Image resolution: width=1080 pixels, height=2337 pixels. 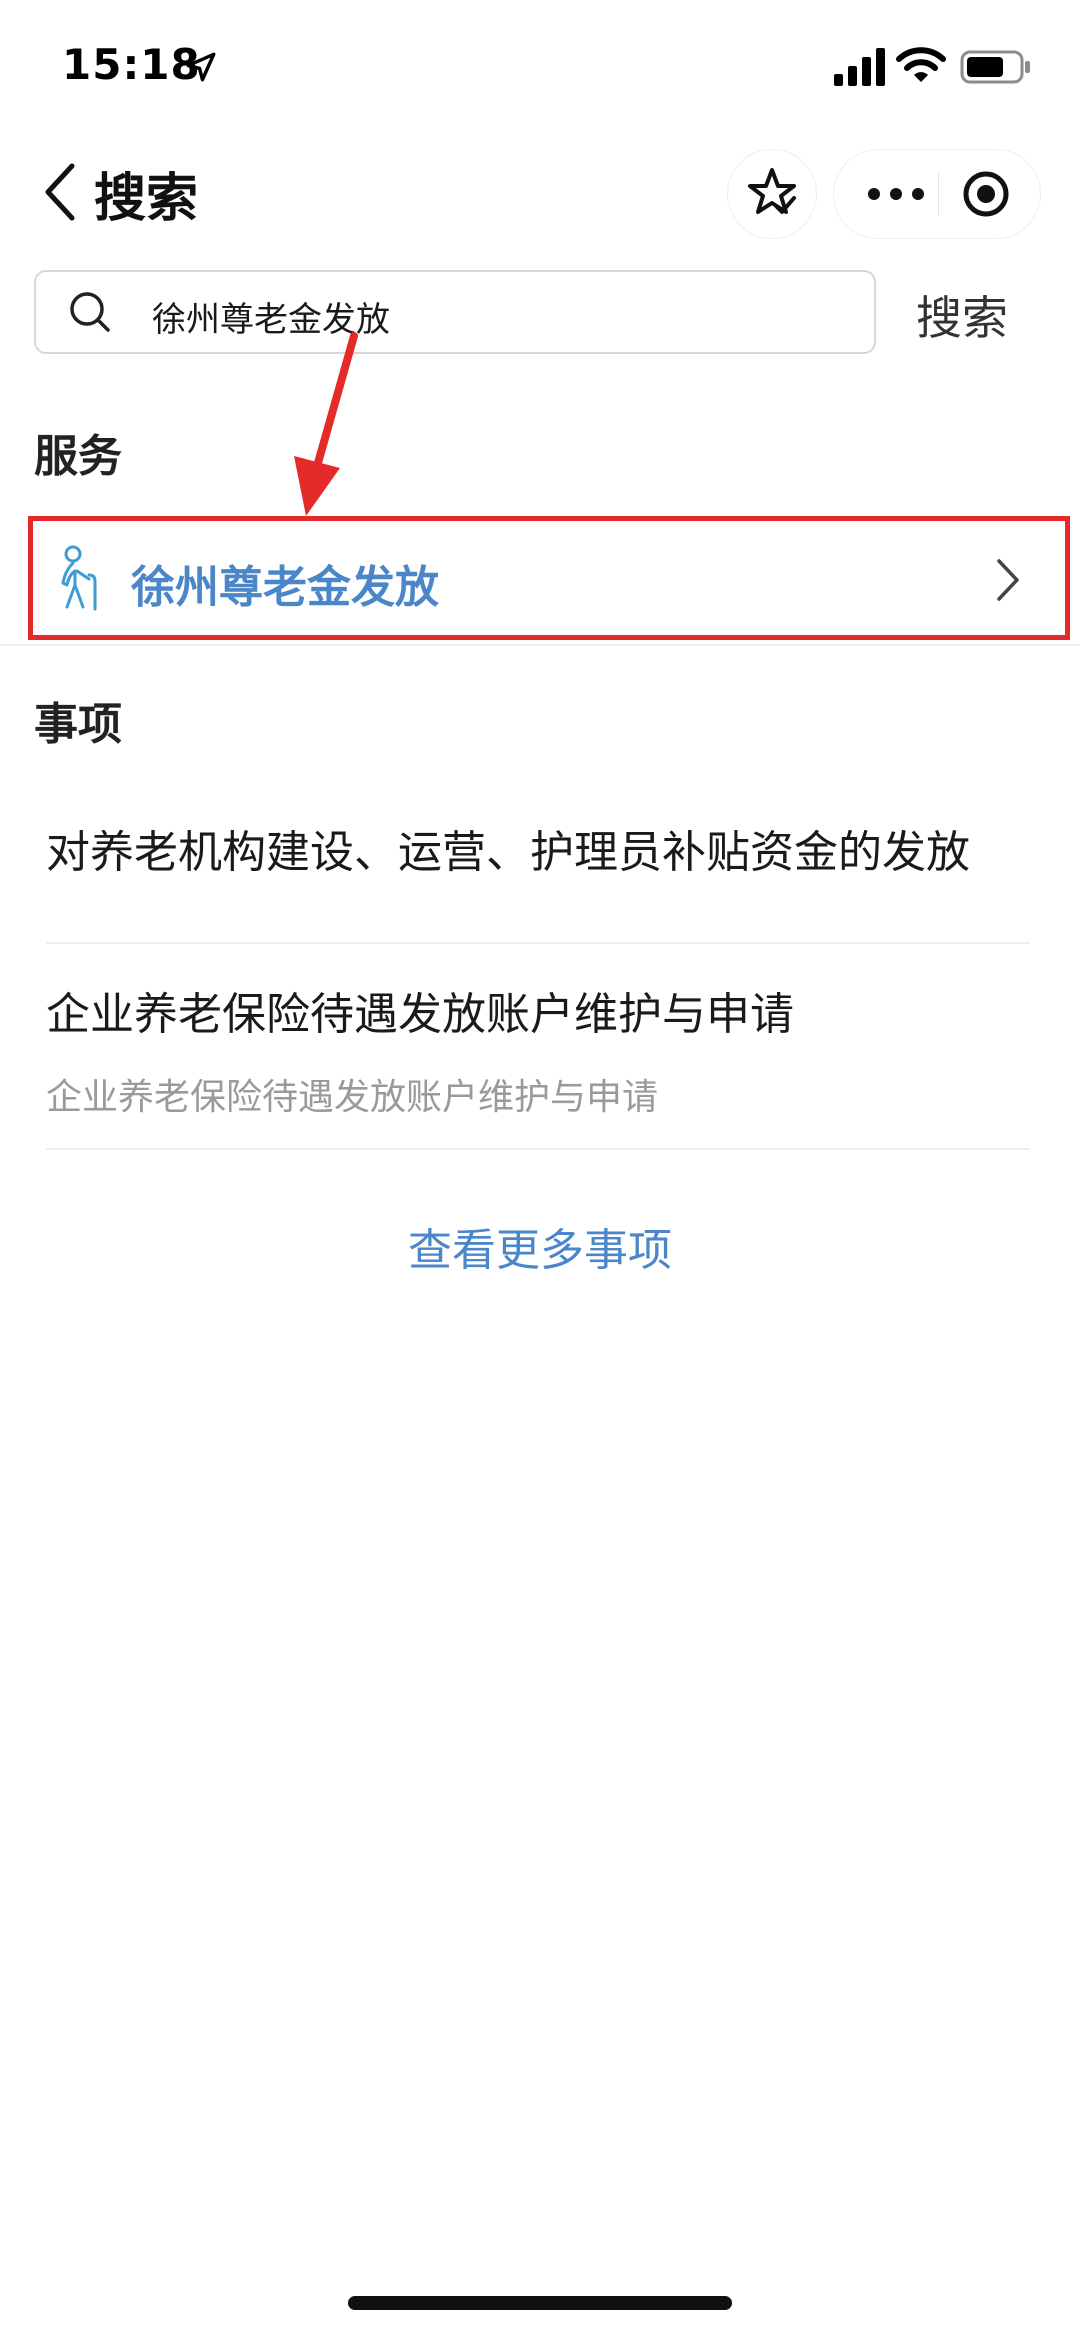 What do you see at coordinates (540, 645) in the screenshot?
I see `section-divider` at bounding box center [540, 645].